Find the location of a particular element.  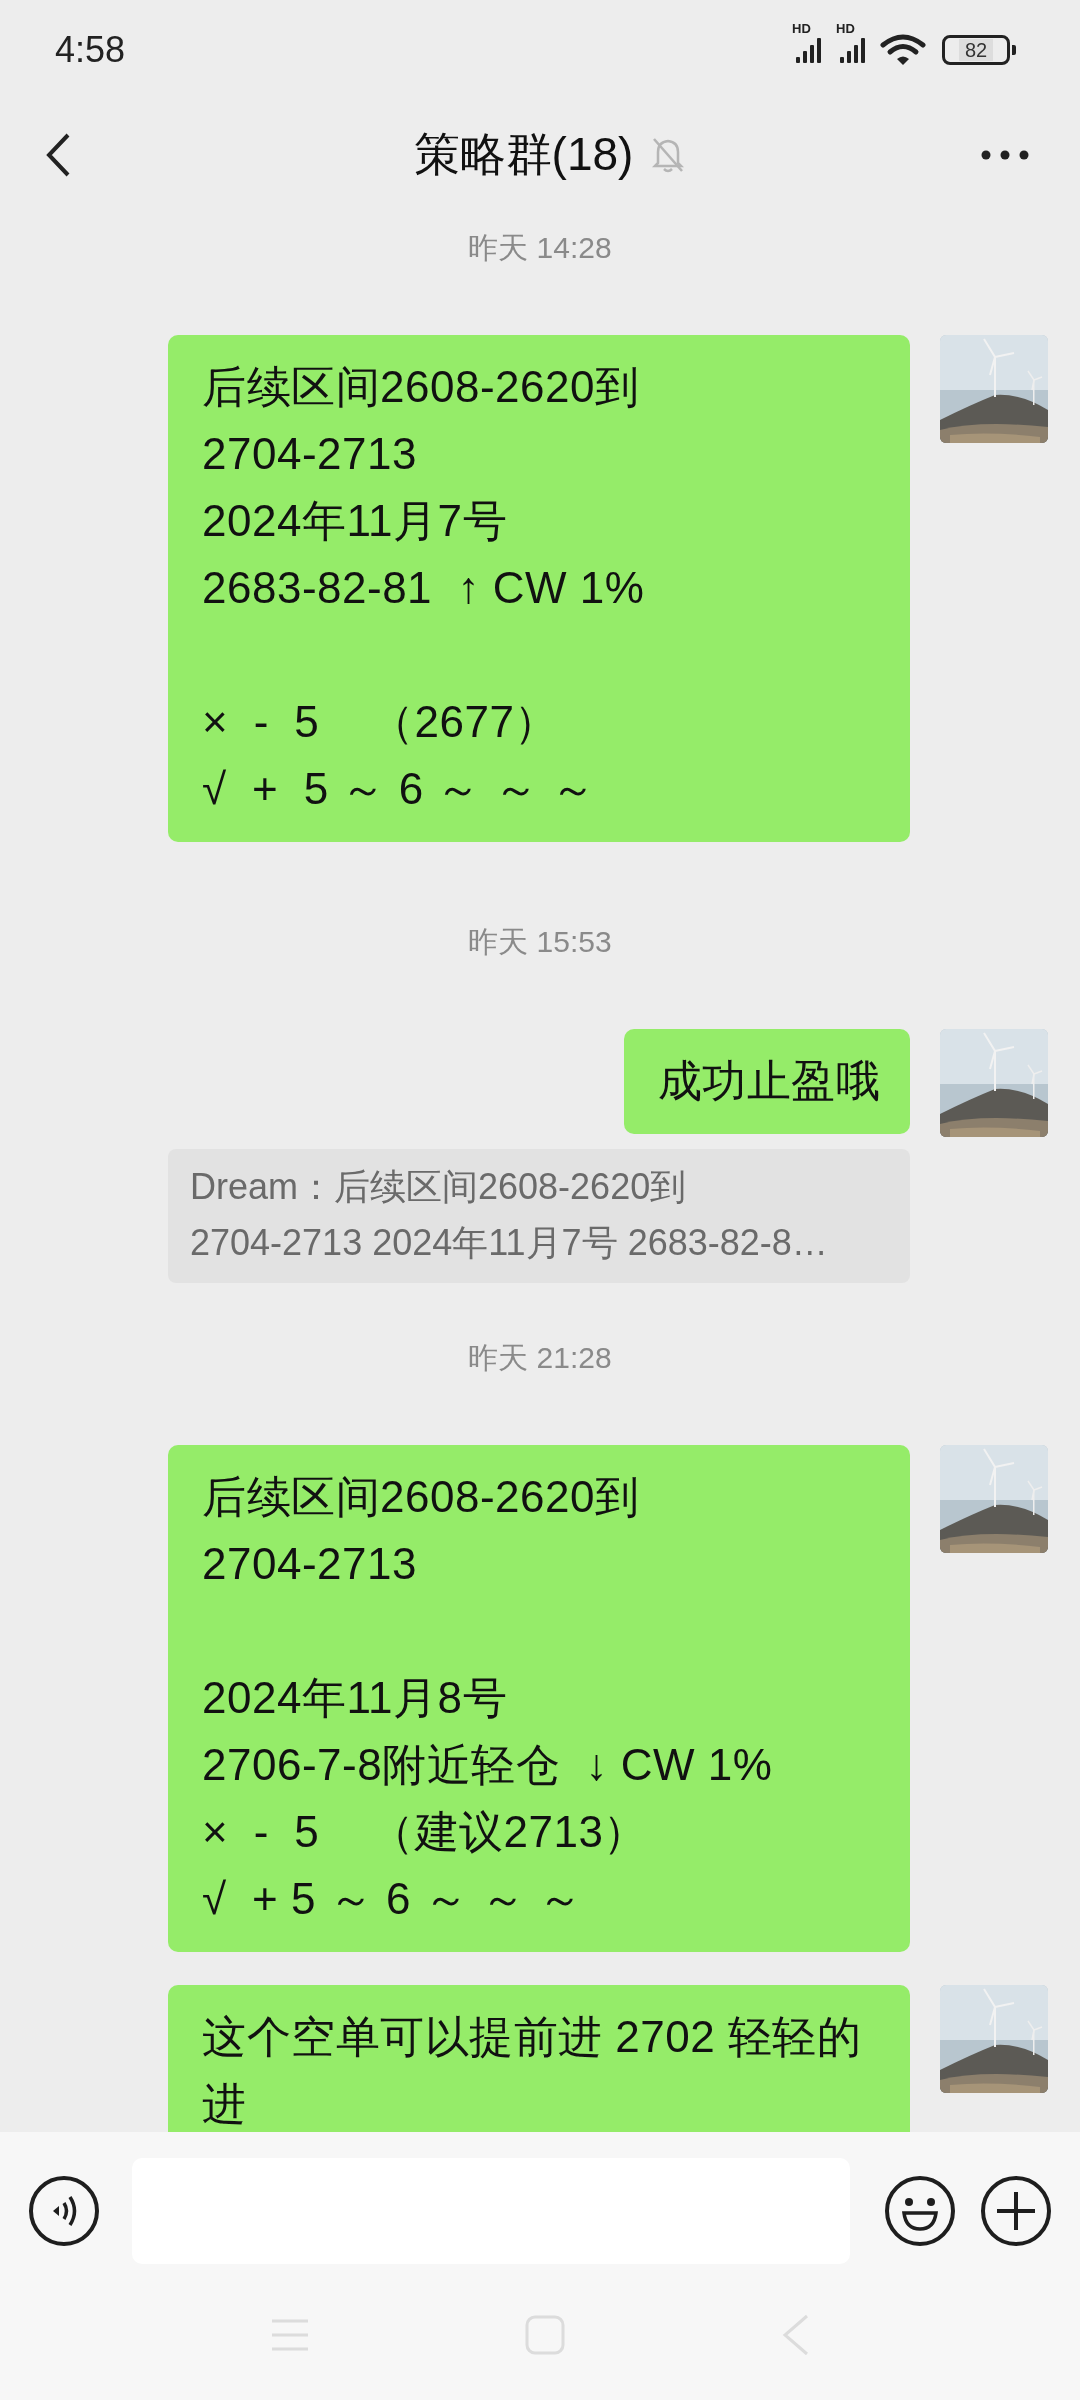

timestamp: 昨天 14:28 is located at coordinates (540, 247).